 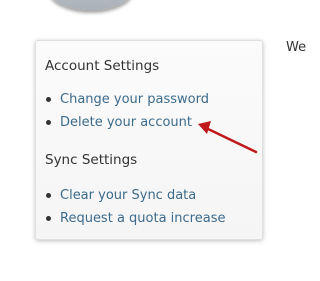 What do you see at coordinates (142, 218) in the screenshot?
I see `request-quota-increase-link: Request a quota increase` at bounding box center [142, 218].